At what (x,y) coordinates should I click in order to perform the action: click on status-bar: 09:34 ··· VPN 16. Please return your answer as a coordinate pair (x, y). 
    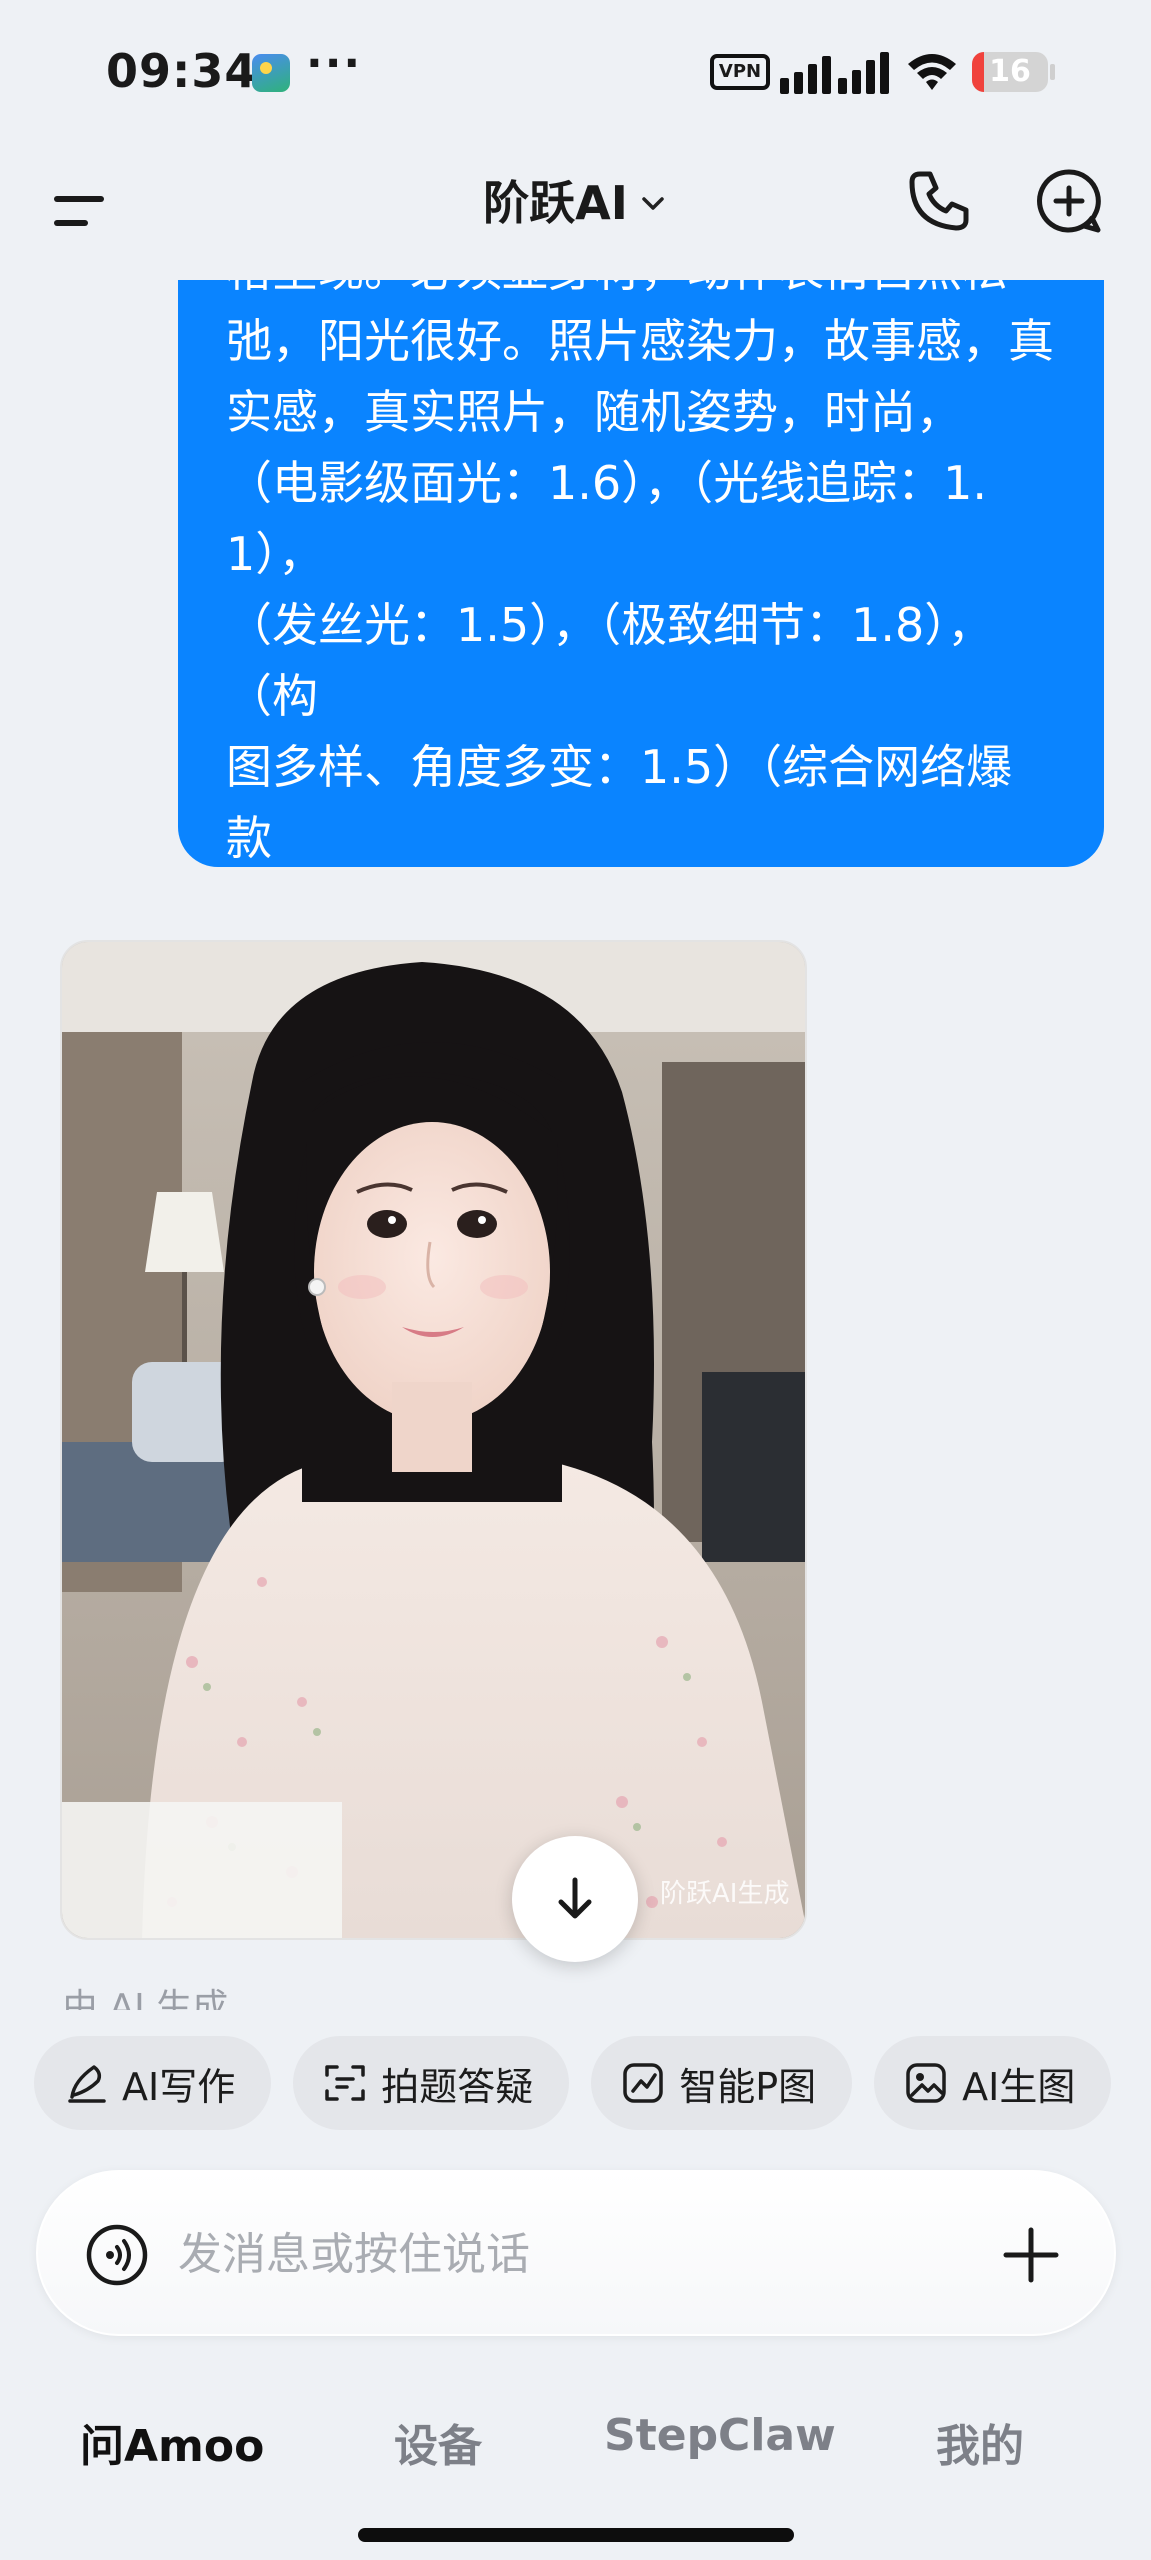
    Looking at the image, I should click on (575, 75).